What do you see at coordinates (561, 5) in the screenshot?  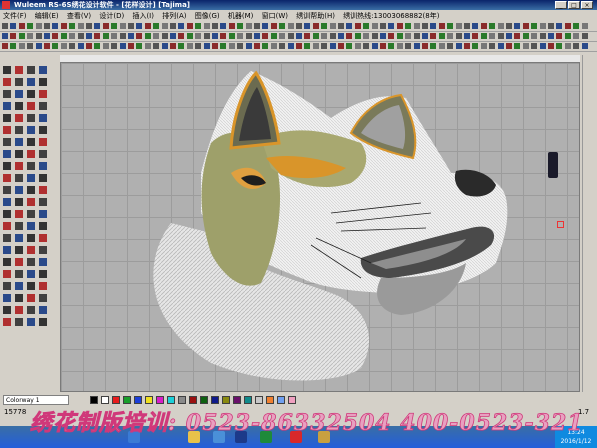 I see `minimize-button: _` at bounding box center [561, 5].